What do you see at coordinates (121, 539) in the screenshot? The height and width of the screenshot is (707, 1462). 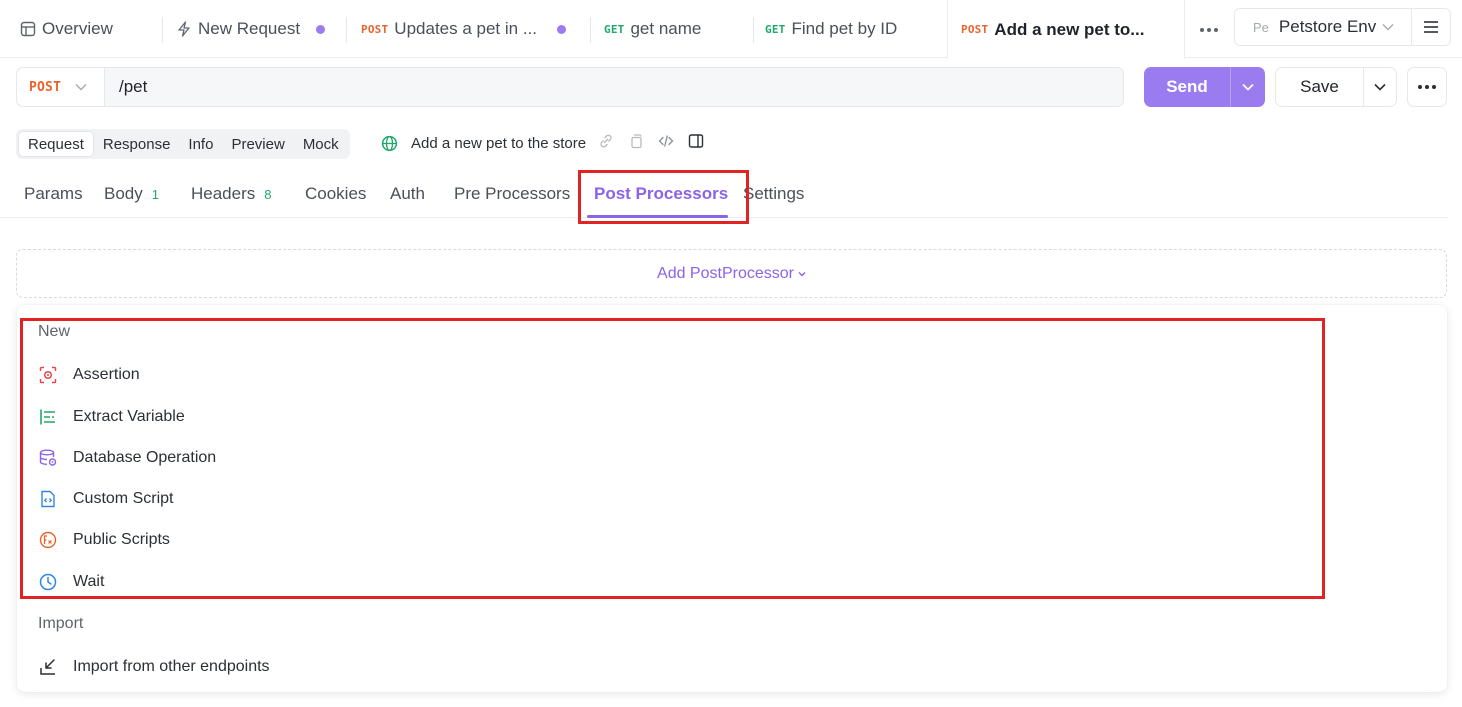 I see `menu-item-label: Public Scripts` at bounding box center [121, 539].